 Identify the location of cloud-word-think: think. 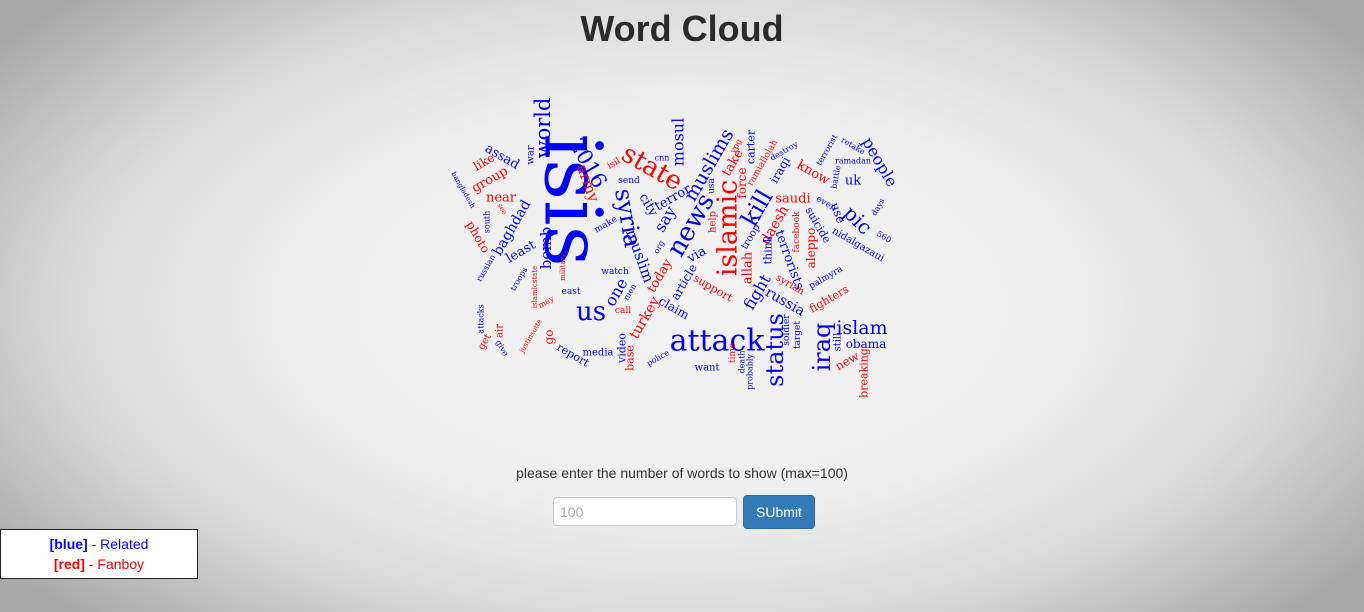
(768, 249).